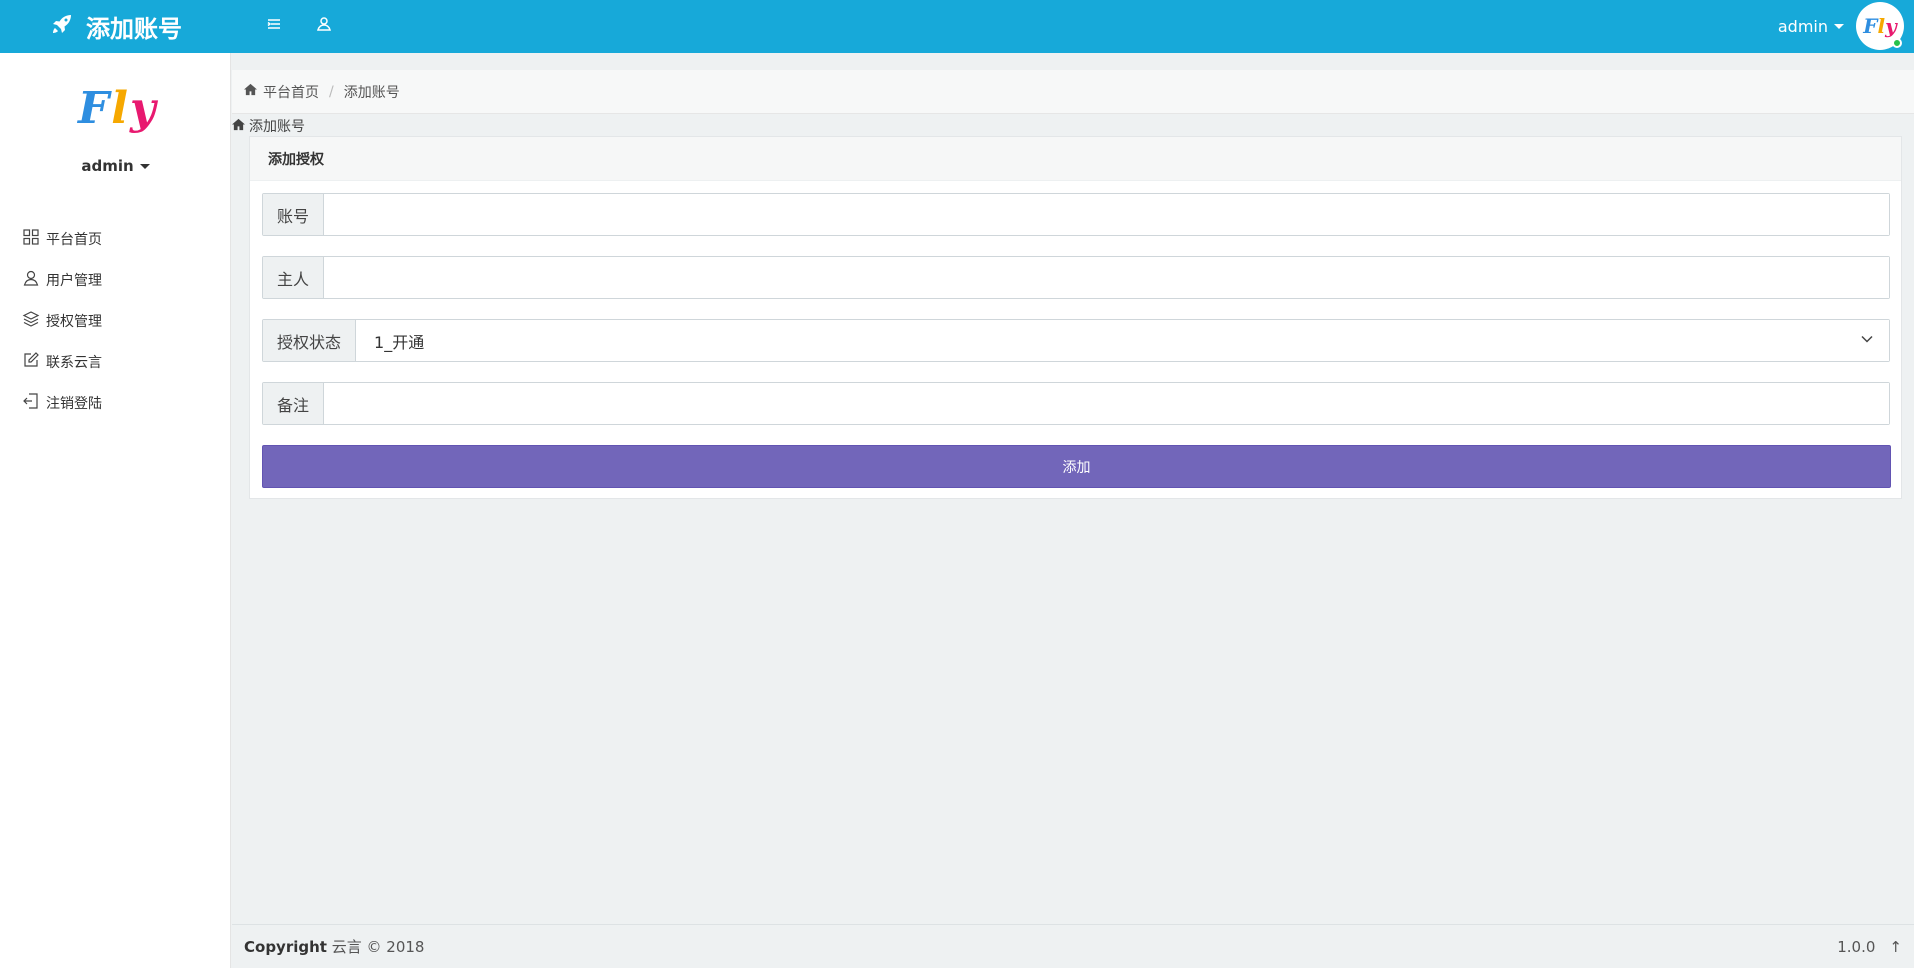  I want to click on logo-letter-l: l, so click(120, 108).